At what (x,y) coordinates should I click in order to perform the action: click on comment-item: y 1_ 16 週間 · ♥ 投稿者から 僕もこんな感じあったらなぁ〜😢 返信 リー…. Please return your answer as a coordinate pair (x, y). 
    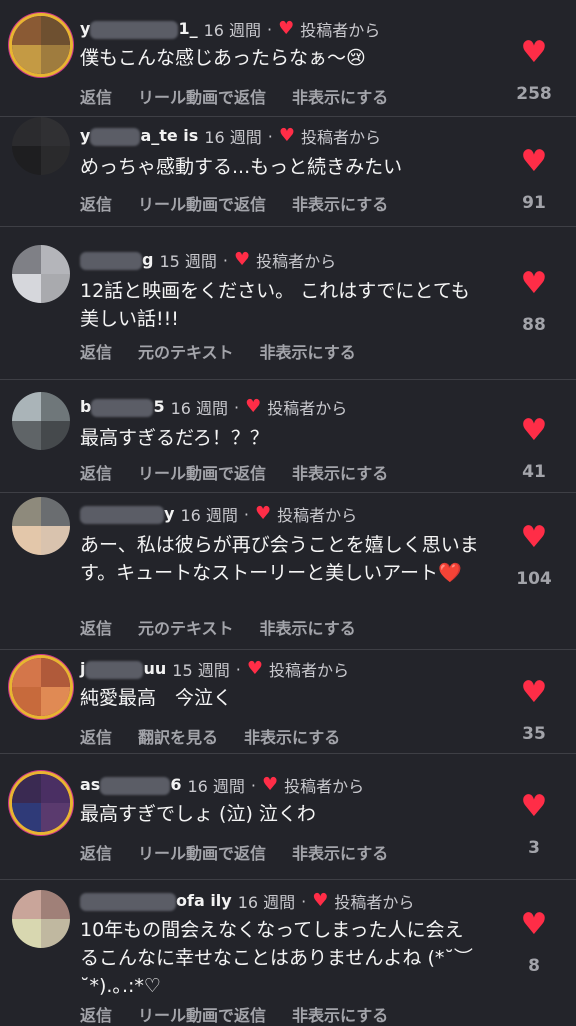
    Looking at the image, I should click on (288, 58).